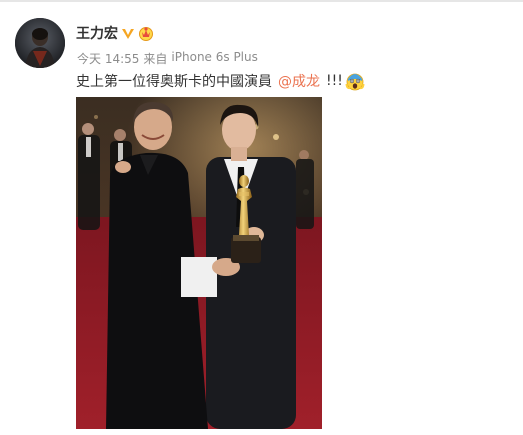  What do you see at coordinates (261, 1) in the screenshot?
I see `top-divider` at bounding box center [261, 1].